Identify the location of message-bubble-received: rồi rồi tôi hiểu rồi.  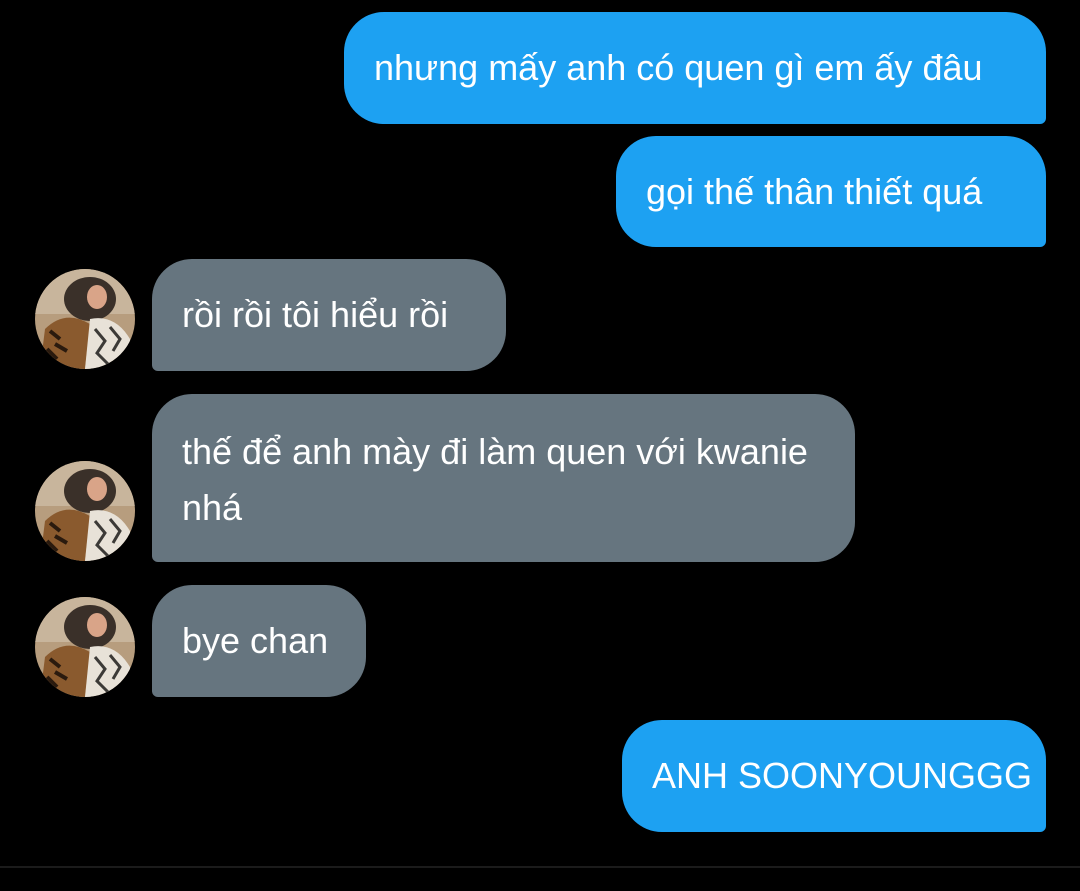
(329, 315).